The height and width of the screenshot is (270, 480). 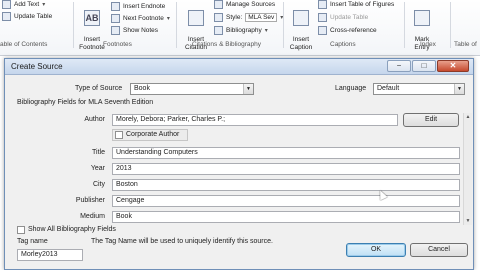 I want to click on city-label: City, so click(x=98, y=184).